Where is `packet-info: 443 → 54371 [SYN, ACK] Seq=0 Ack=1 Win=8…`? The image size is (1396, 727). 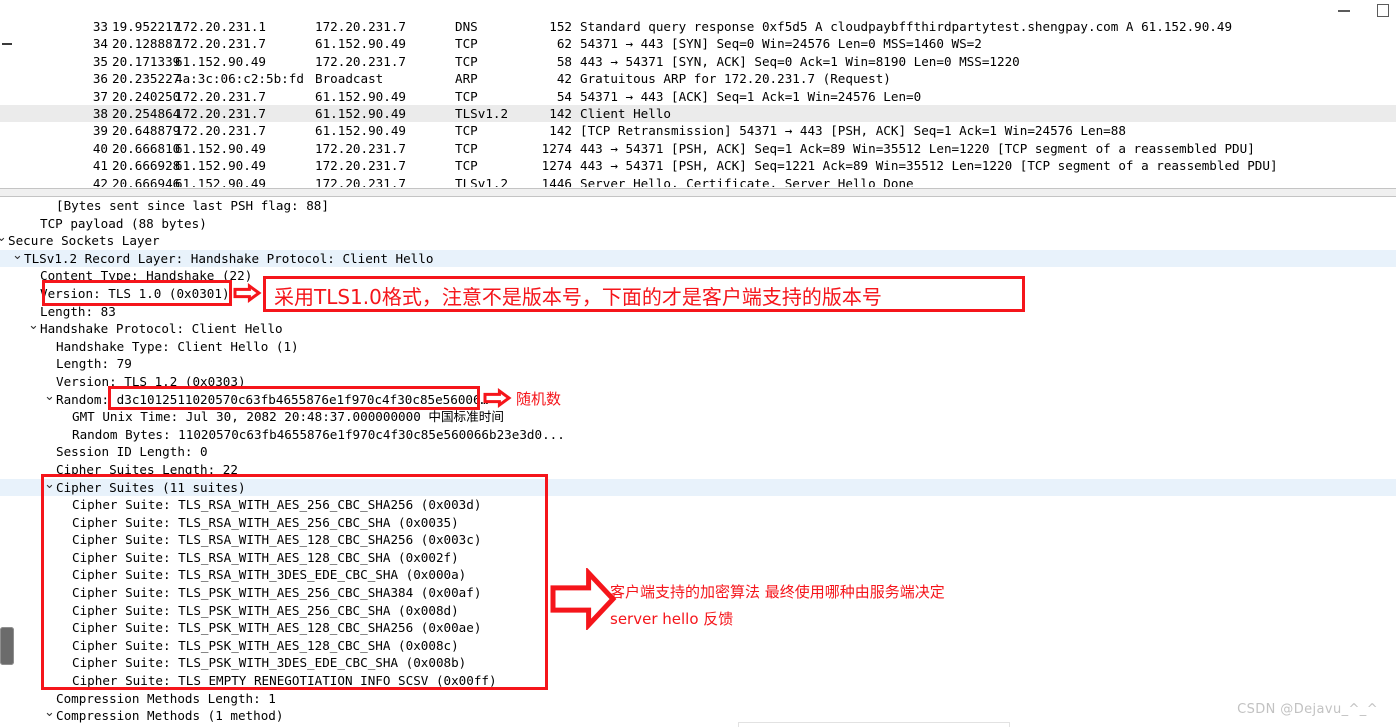 packet-info: 443 → 54371 [SYN, ACK] Seq=0 Ack=1 Win=8… is located at coordinates (800, 61).